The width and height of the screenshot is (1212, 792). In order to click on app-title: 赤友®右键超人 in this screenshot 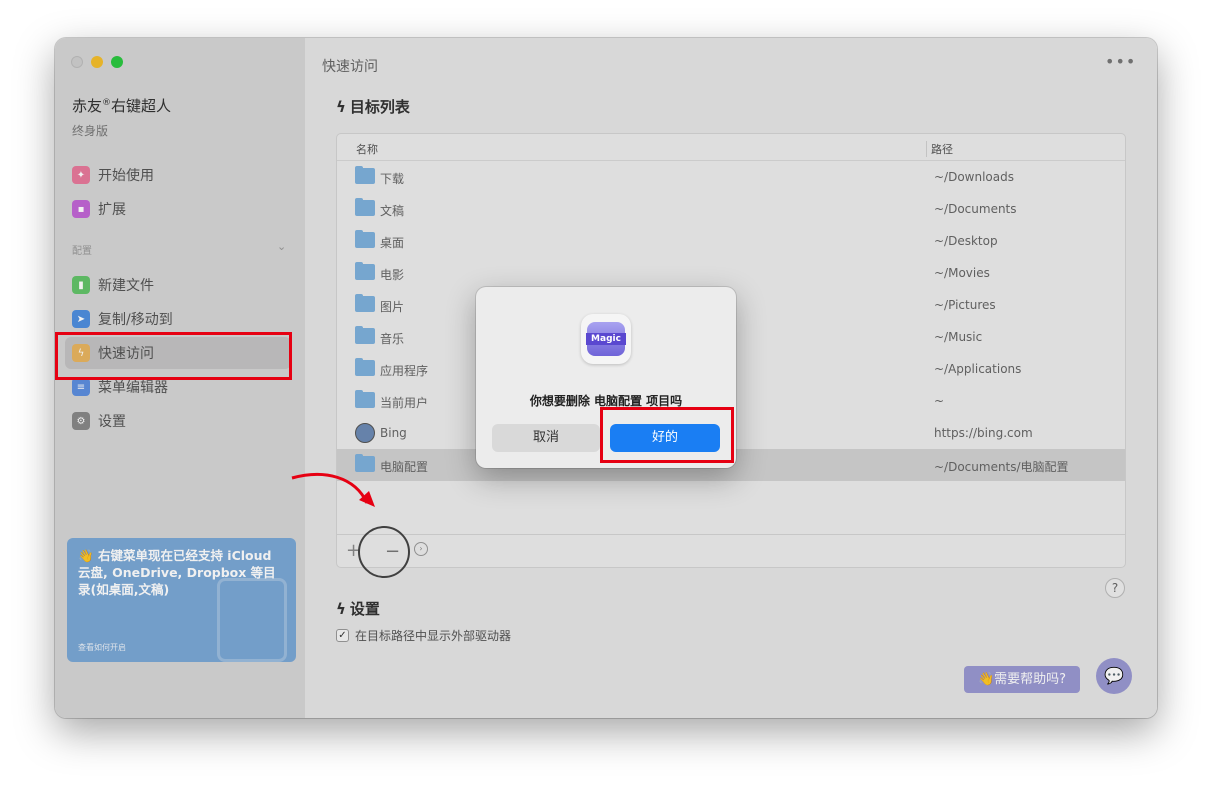, I will do `click(122, 106)`.